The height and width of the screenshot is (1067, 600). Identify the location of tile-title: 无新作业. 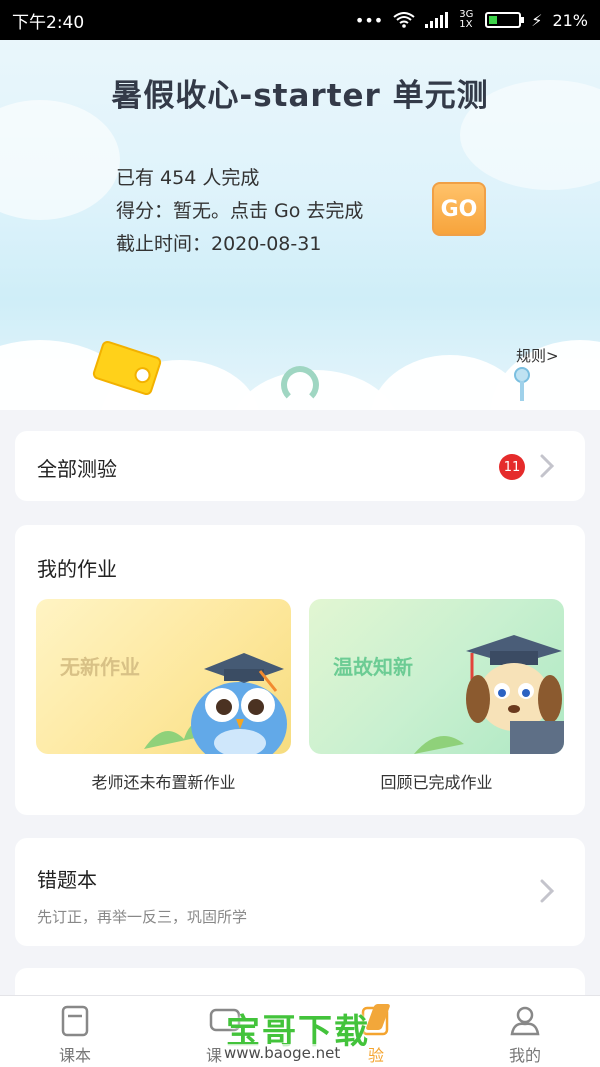
(100, 667).